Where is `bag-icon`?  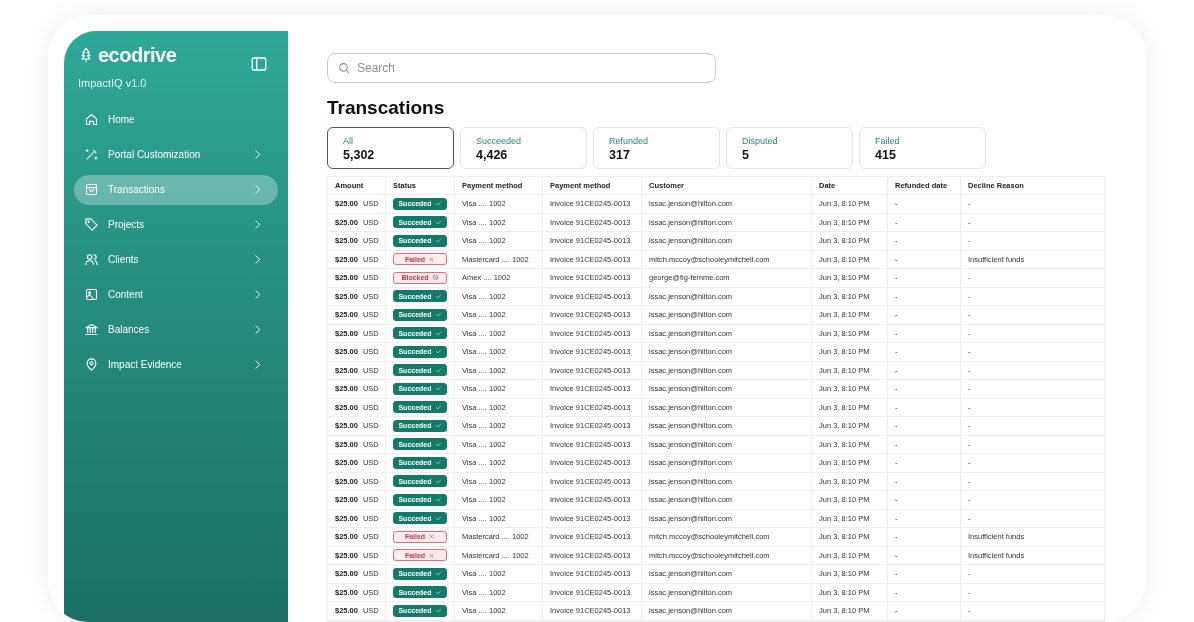 bag-icon is located at coordinates (91, 189).